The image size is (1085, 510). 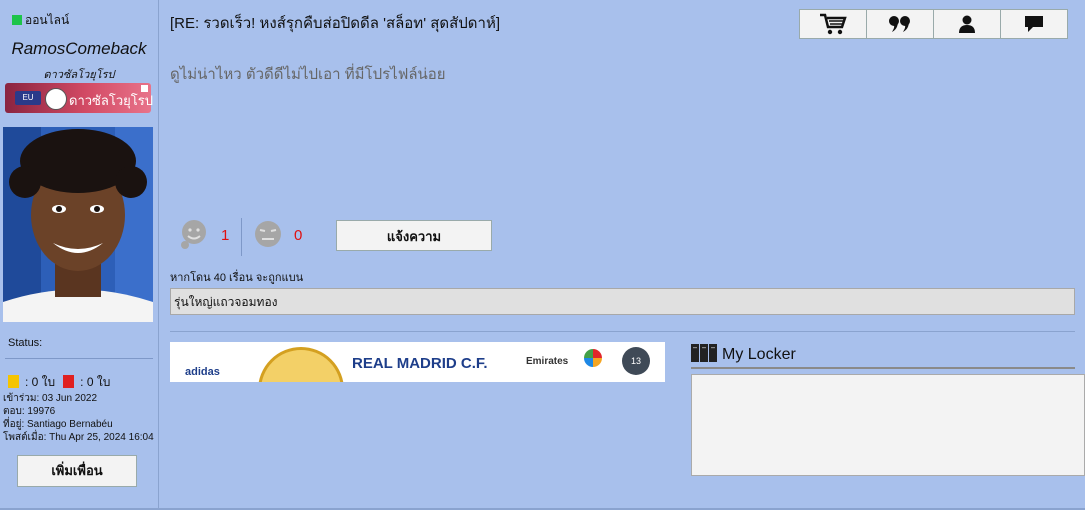 I want to click on sidebar-divider, so click(x=79, y=358).